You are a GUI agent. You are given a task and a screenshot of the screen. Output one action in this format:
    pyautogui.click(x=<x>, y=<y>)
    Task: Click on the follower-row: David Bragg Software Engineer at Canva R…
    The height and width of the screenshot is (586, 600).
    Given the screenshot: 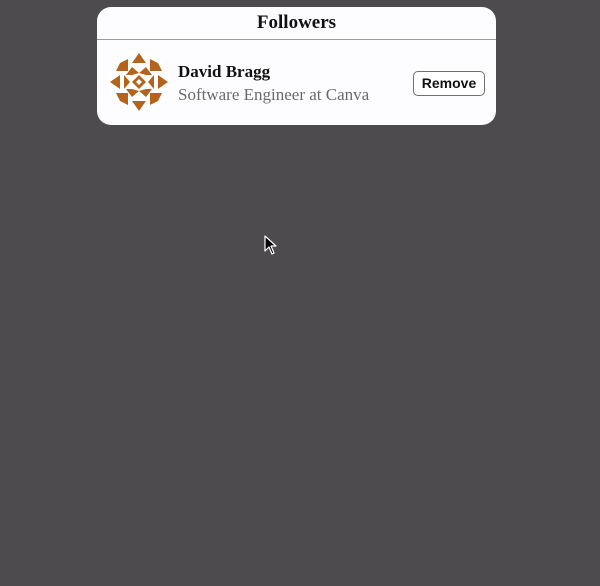 What is the action you would take?
    pyautogui.click(x=296, y=82)
    